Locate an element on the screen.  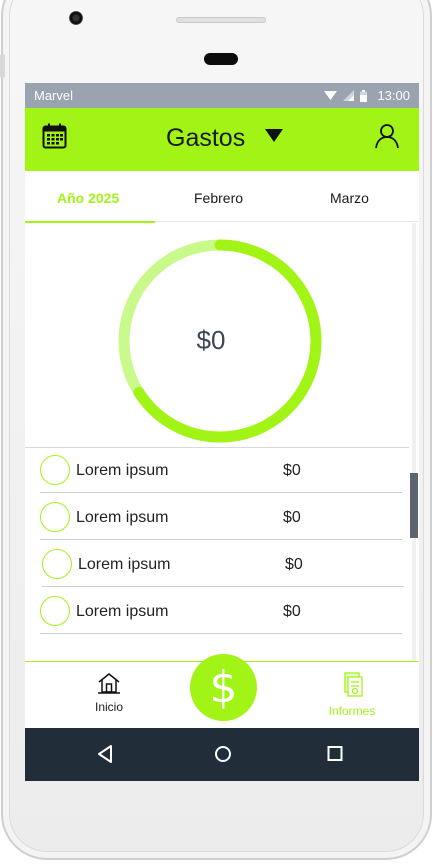
expense-ring-chart: $0 is located at coordinates (221, 339).